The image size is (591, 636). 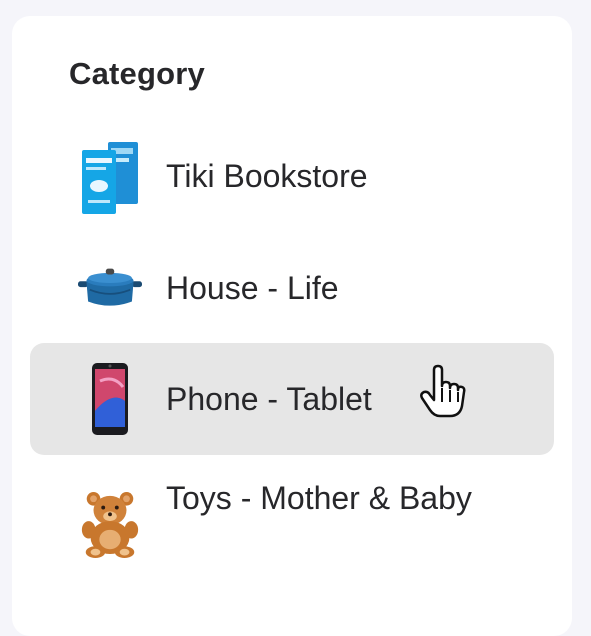 I want to click on category-item-label: Toys - Mother & Baby, so click(x=319, y=498).